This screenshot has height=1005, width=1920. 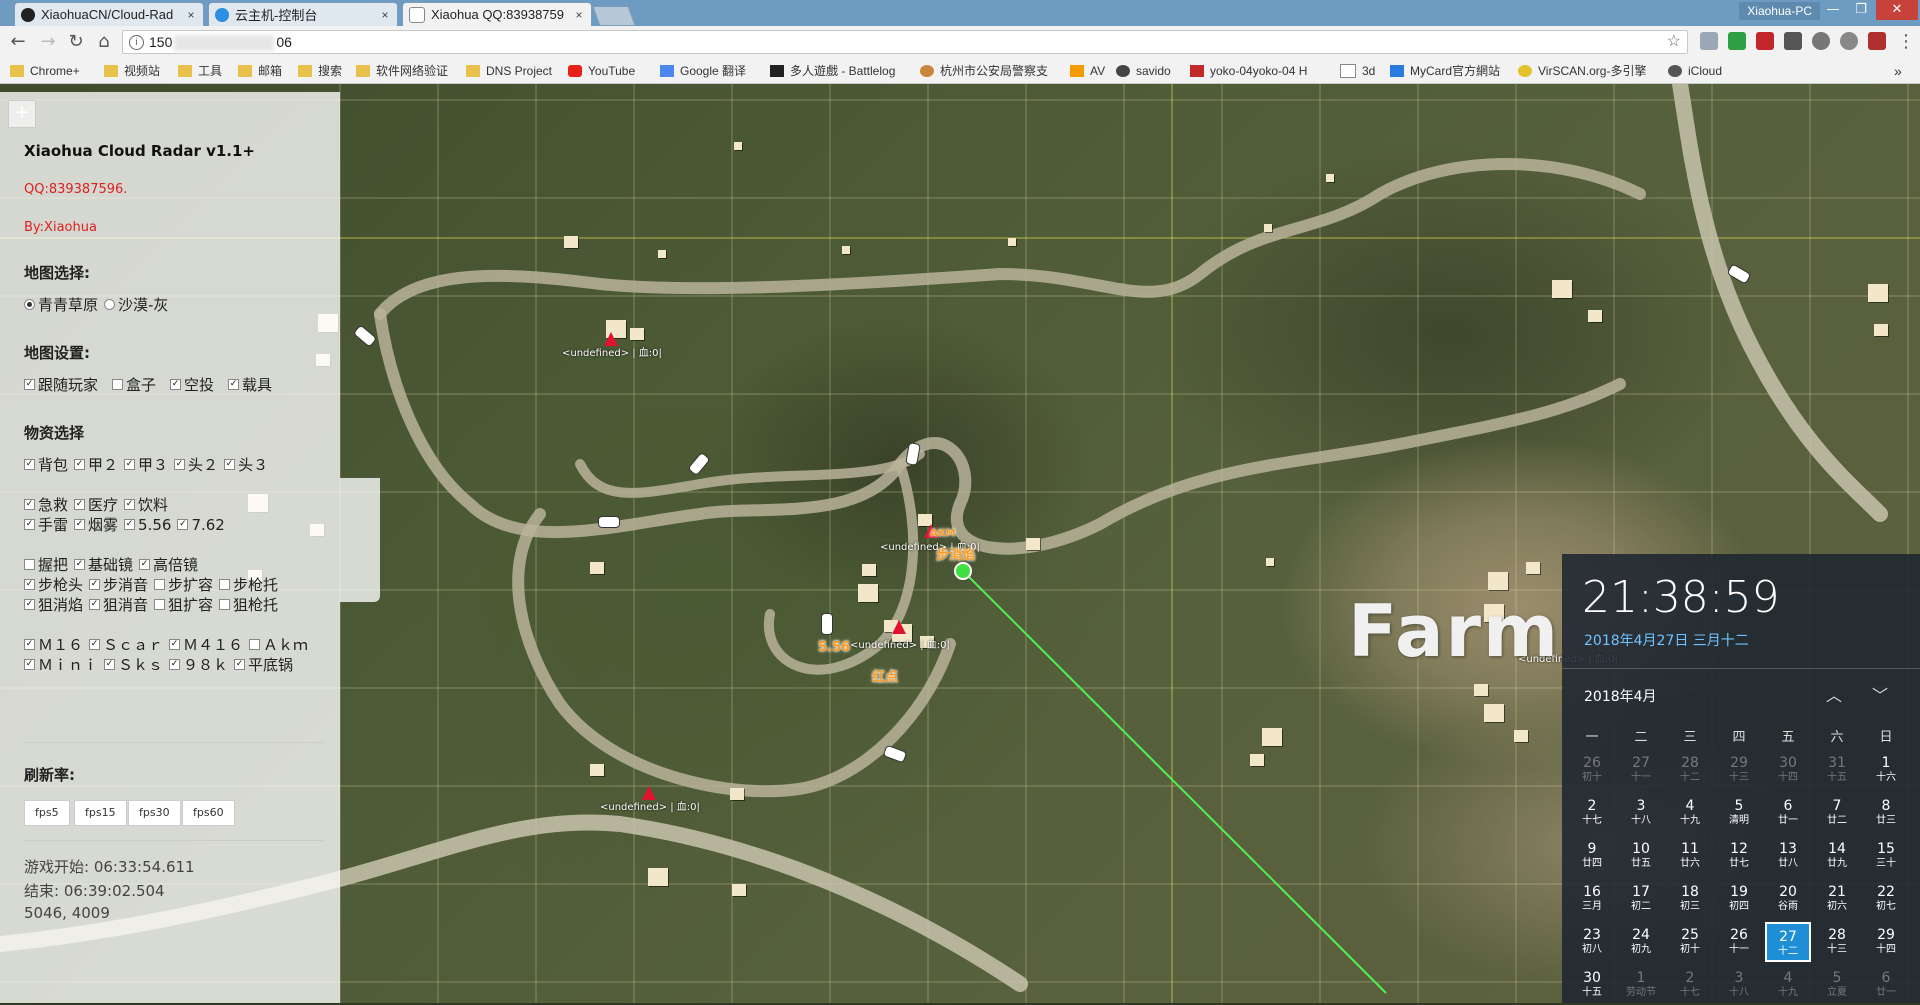 I want to click on chevron-down-icon: ﹀, so click(x=1880, y=694).